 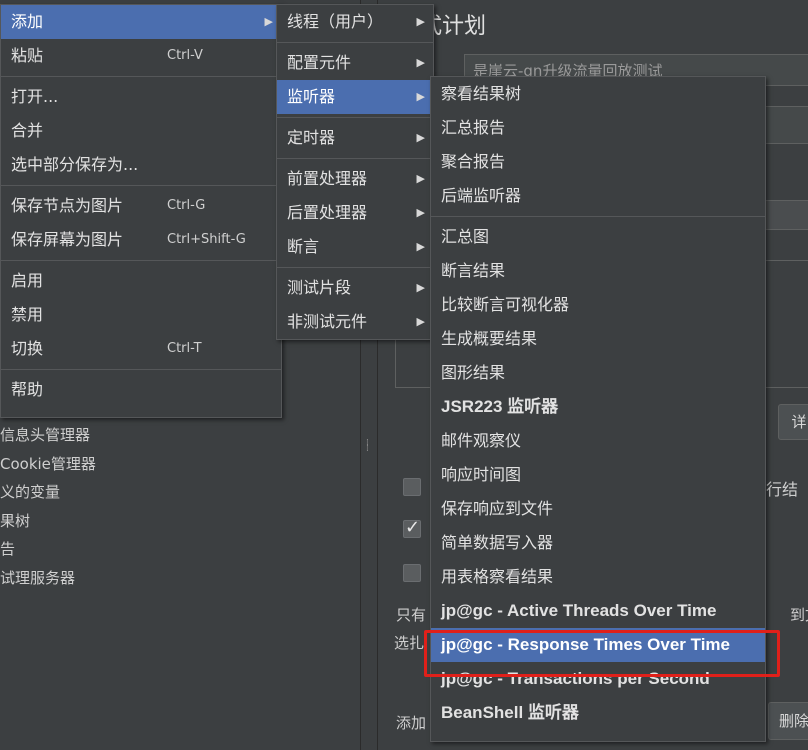 What do you see at coordinates (505, 304) in the screenshot?
I see `menu-item-label: 比较断言可视化器` at bounding box center [505, 304].